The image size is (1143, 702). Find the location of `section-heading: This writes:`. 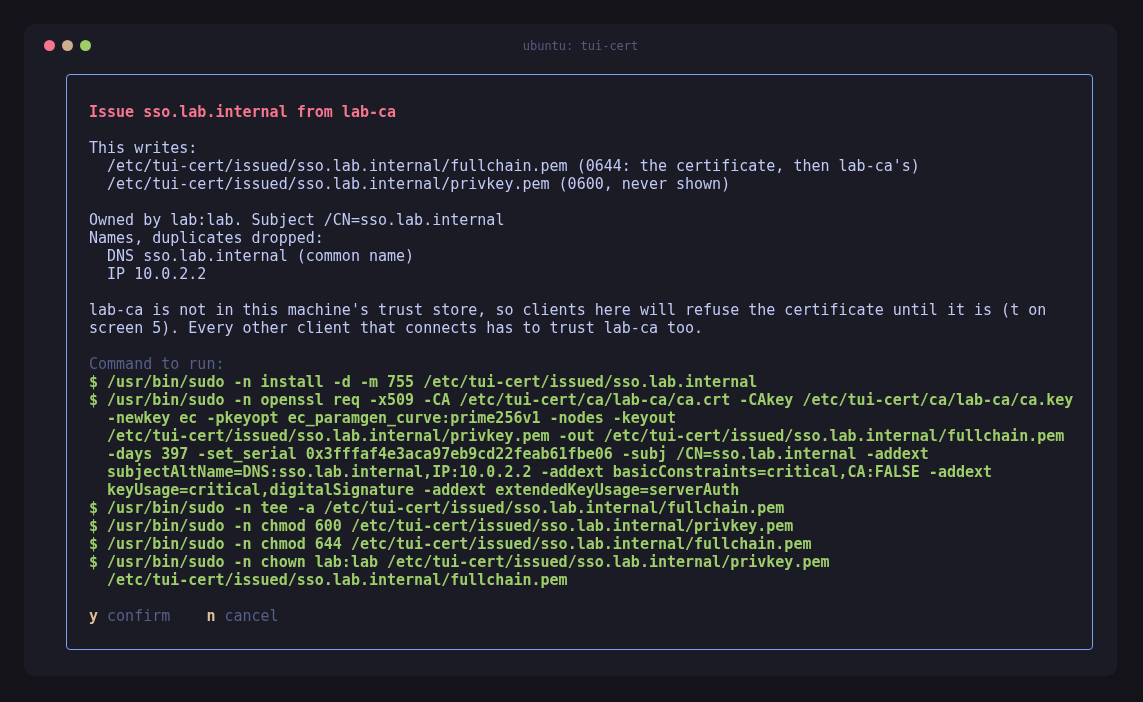

section-heading: This writes: is located at coordinates (144, 148).